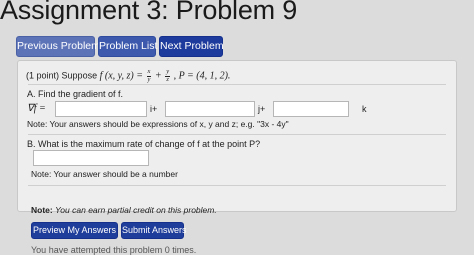  Describe the element at coordinates (154, 230) in the screenshot. I see `submit-answers-button: Submit Answers` at that location.